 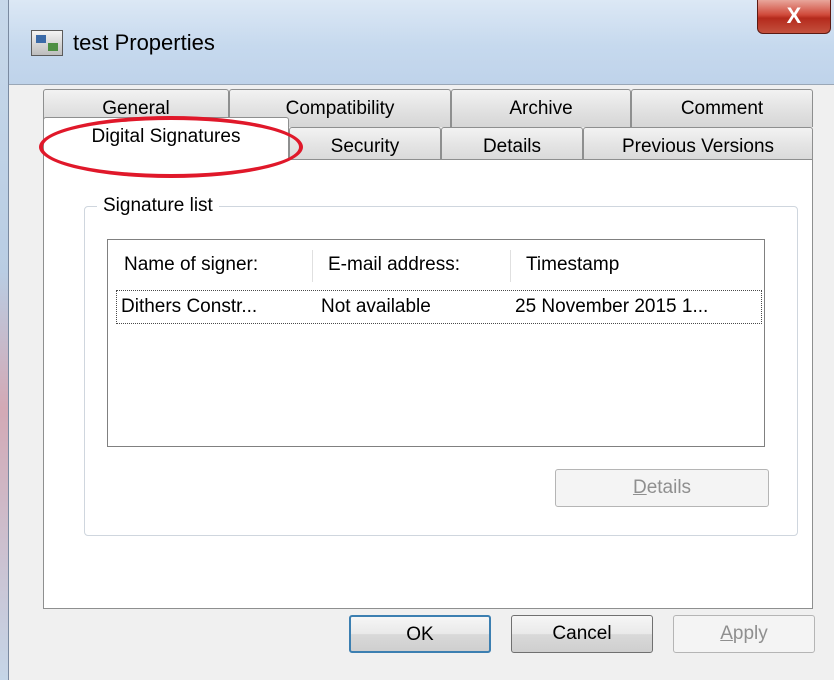 I want to click on apply-label: pply, so click(x=750, y=633).